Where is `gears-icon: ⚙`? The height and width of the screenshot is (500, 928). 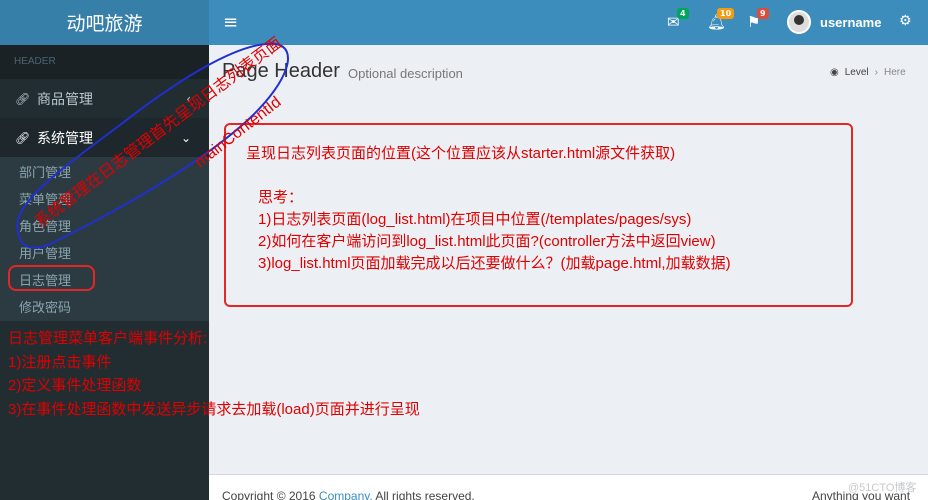
gears-icon: ⚙ is located at coordinates (905, 21).